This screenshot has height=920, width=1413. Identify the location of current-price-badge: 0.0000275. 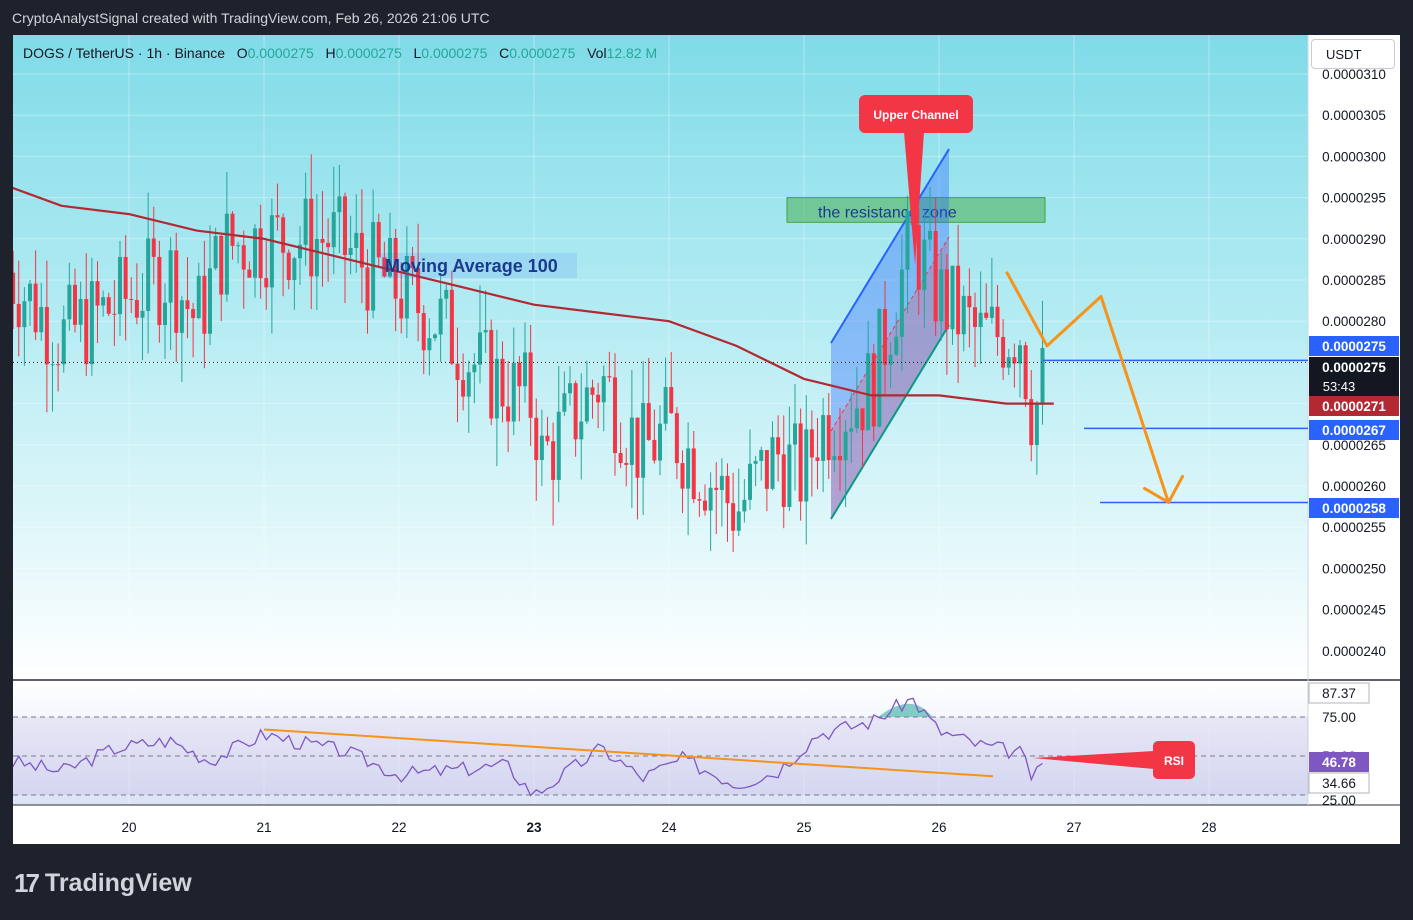
(1354, 367).